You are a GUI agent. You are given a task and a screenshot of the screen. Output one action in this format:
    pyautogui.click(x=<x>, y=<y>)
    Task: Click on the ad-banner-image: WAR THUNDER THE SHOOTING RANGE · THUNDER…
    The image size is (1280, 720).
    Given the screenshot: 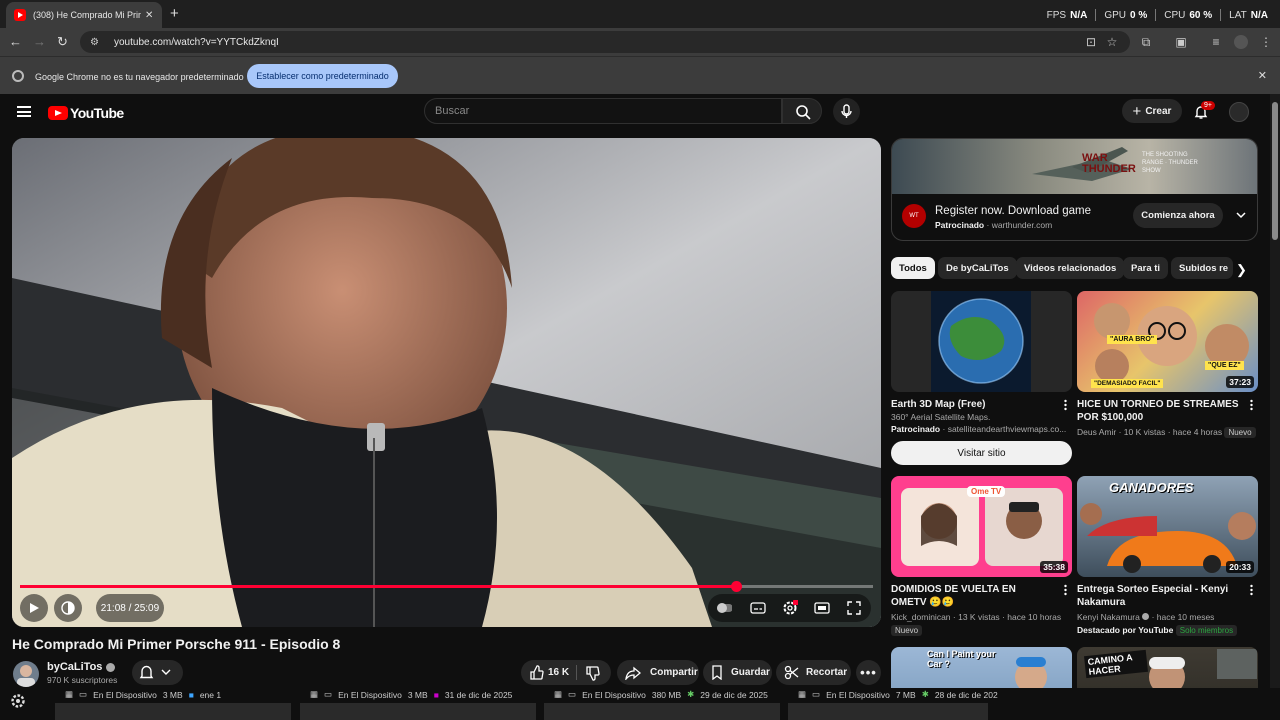 What is the action you would take?
    pyautogui.click(x=1074, y=166)
    